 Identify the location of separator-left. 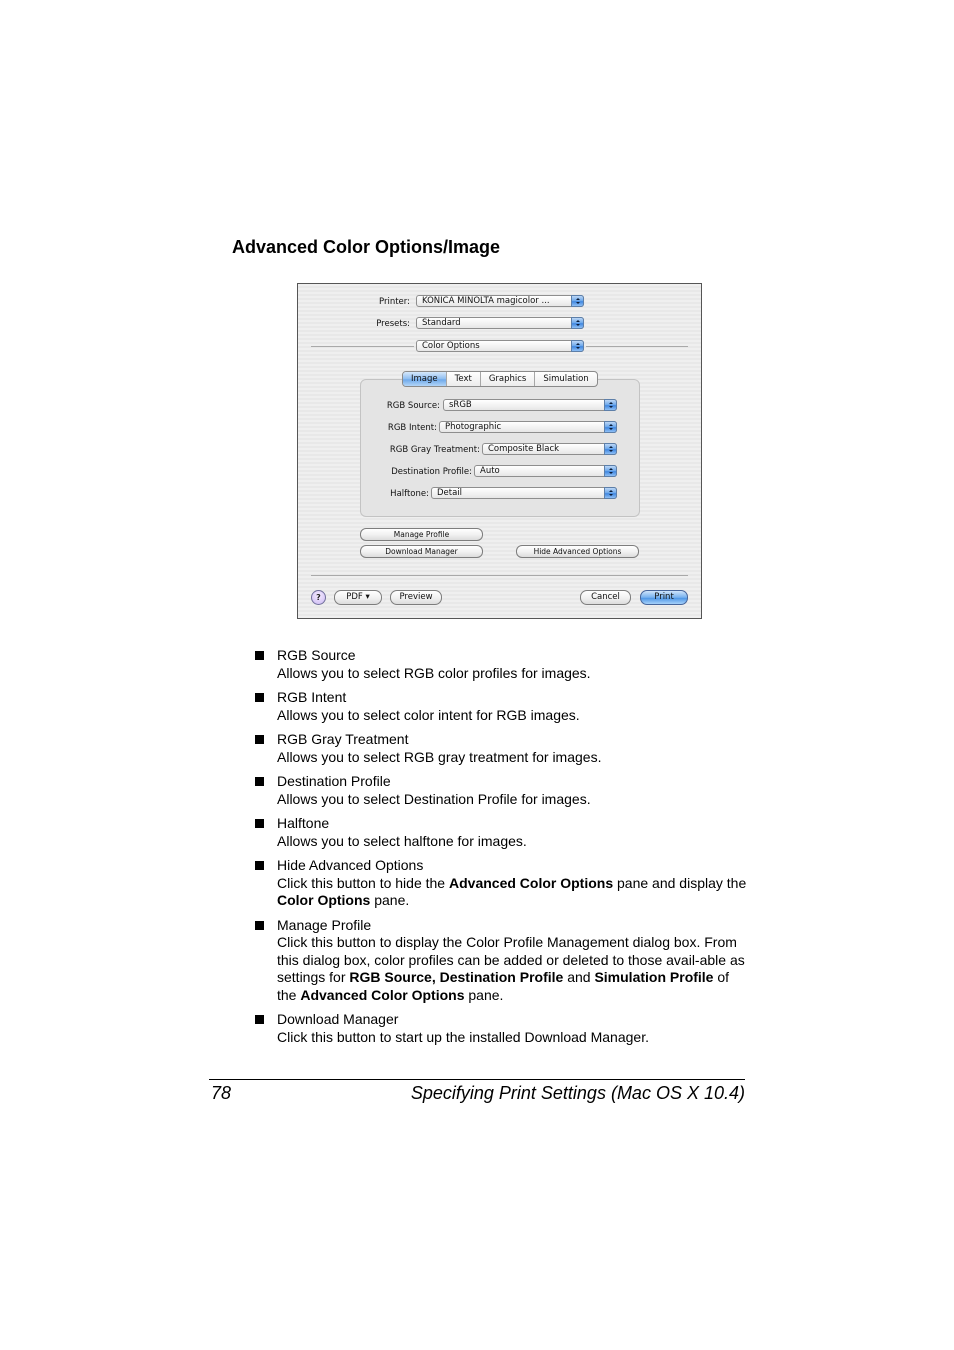
(362, 346).